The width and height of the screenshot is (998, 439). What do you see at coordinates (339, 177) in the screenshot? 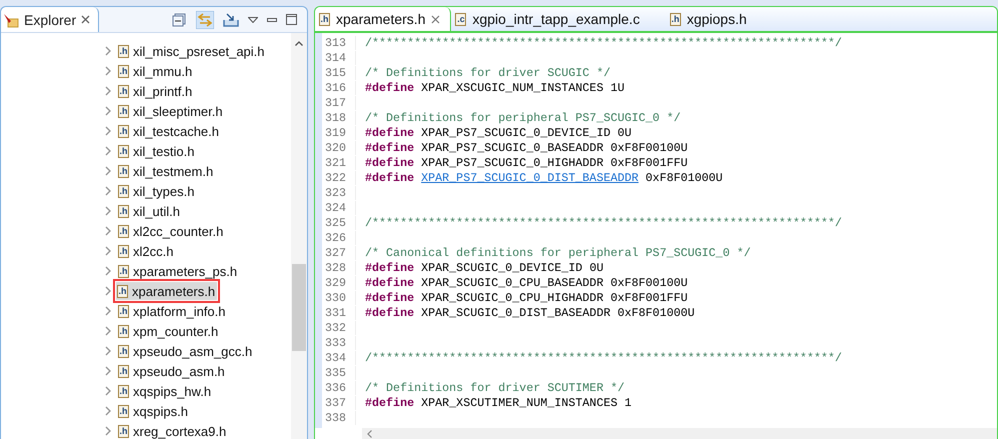
I see `line-number: 322` at bounding box center [339, 177].